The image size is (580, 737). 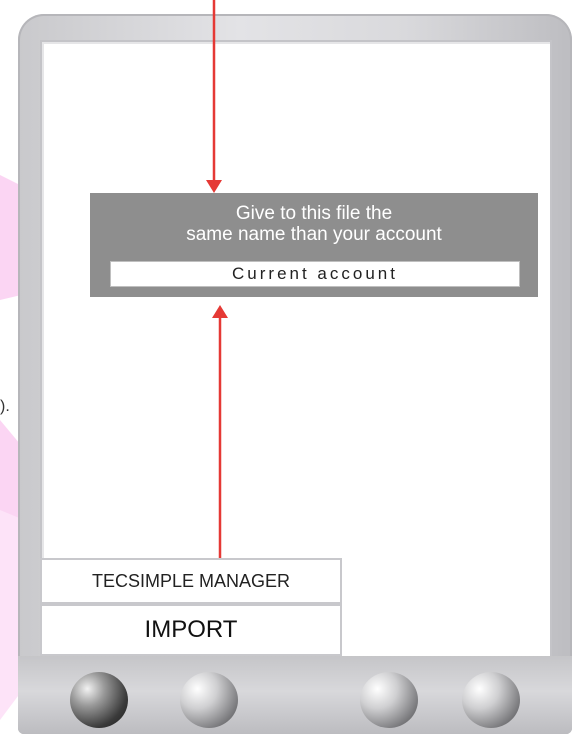 What do you see at coordinates (314, 213) in the screenshot?
I see `dialog-message-line1: Give to this file the` at bounding box center [314, 213].